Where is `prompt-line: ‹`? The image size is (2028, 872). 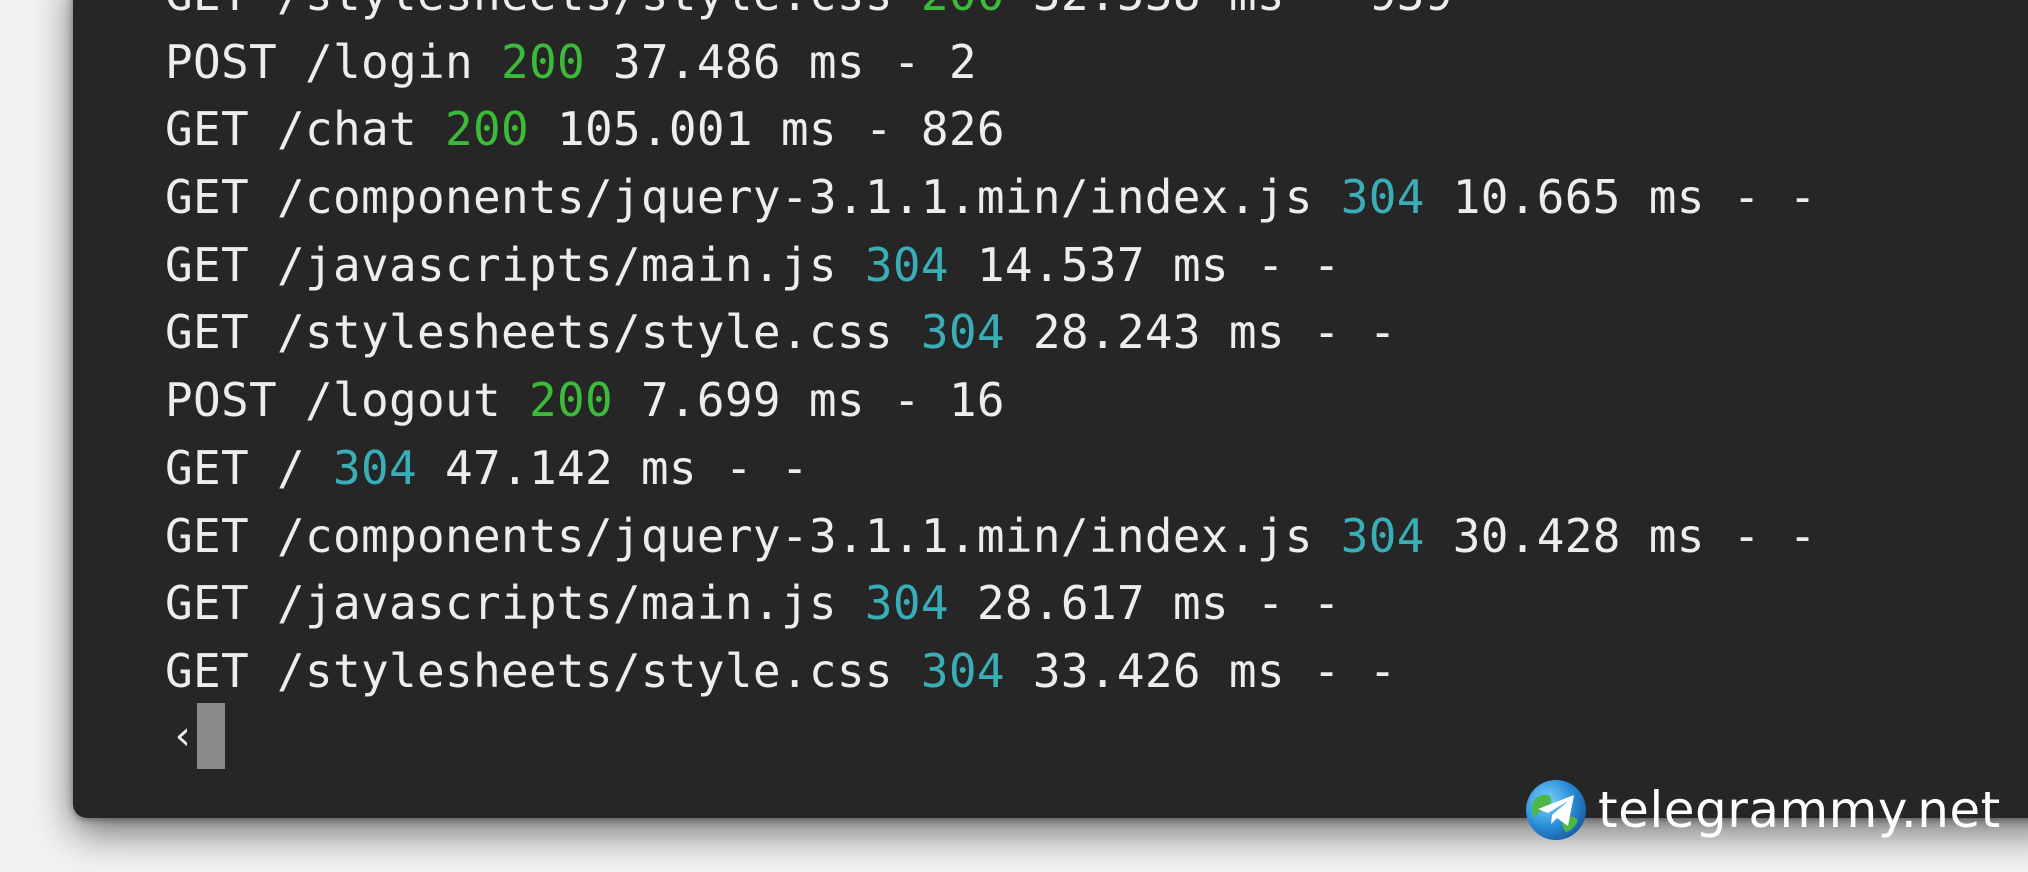
prompt-line: ‹ is located at coordinates (198, 736).